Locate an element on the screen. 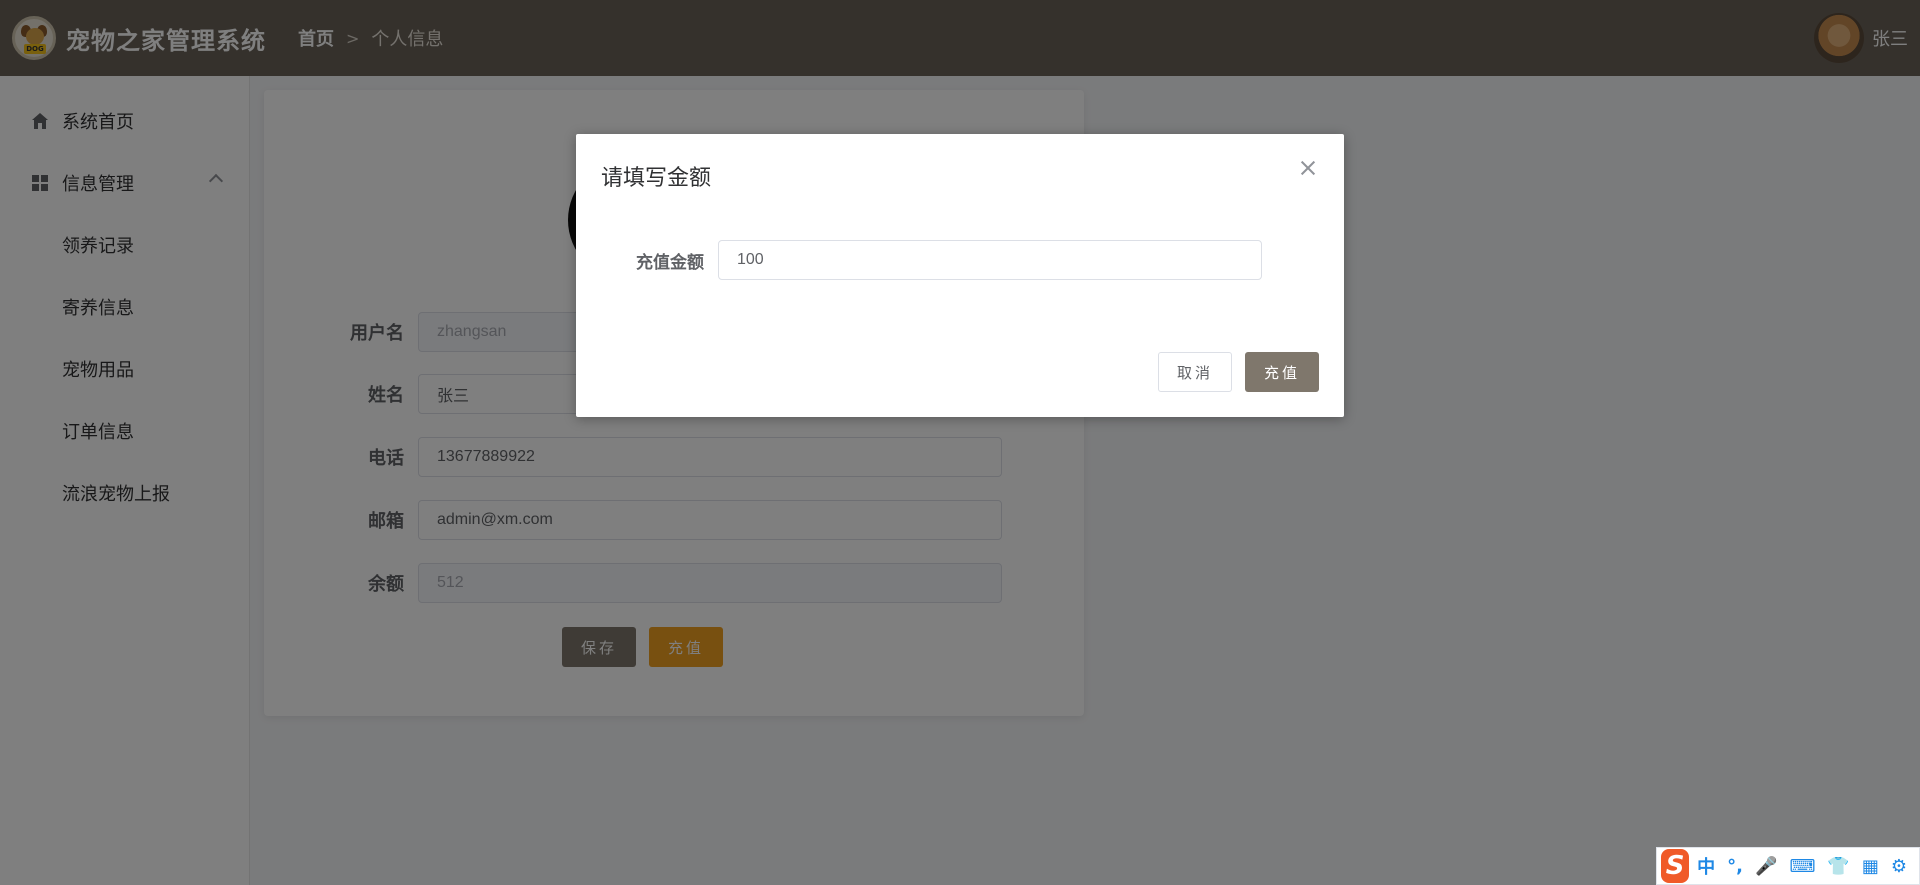 The image size is (1920, 885). recharge-dialog: 请填写金额 充值金额 100 取消 充值 is located at coordinates (960, 275).